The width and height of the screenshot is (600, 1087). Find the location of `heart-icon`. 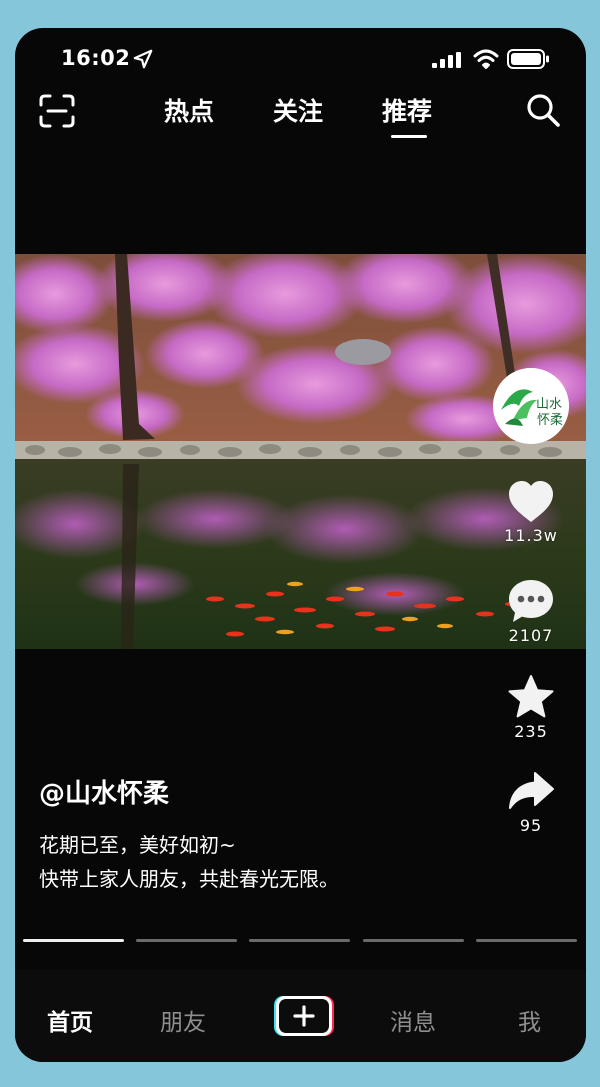

heart-icon is located at coordinates (531, 502).